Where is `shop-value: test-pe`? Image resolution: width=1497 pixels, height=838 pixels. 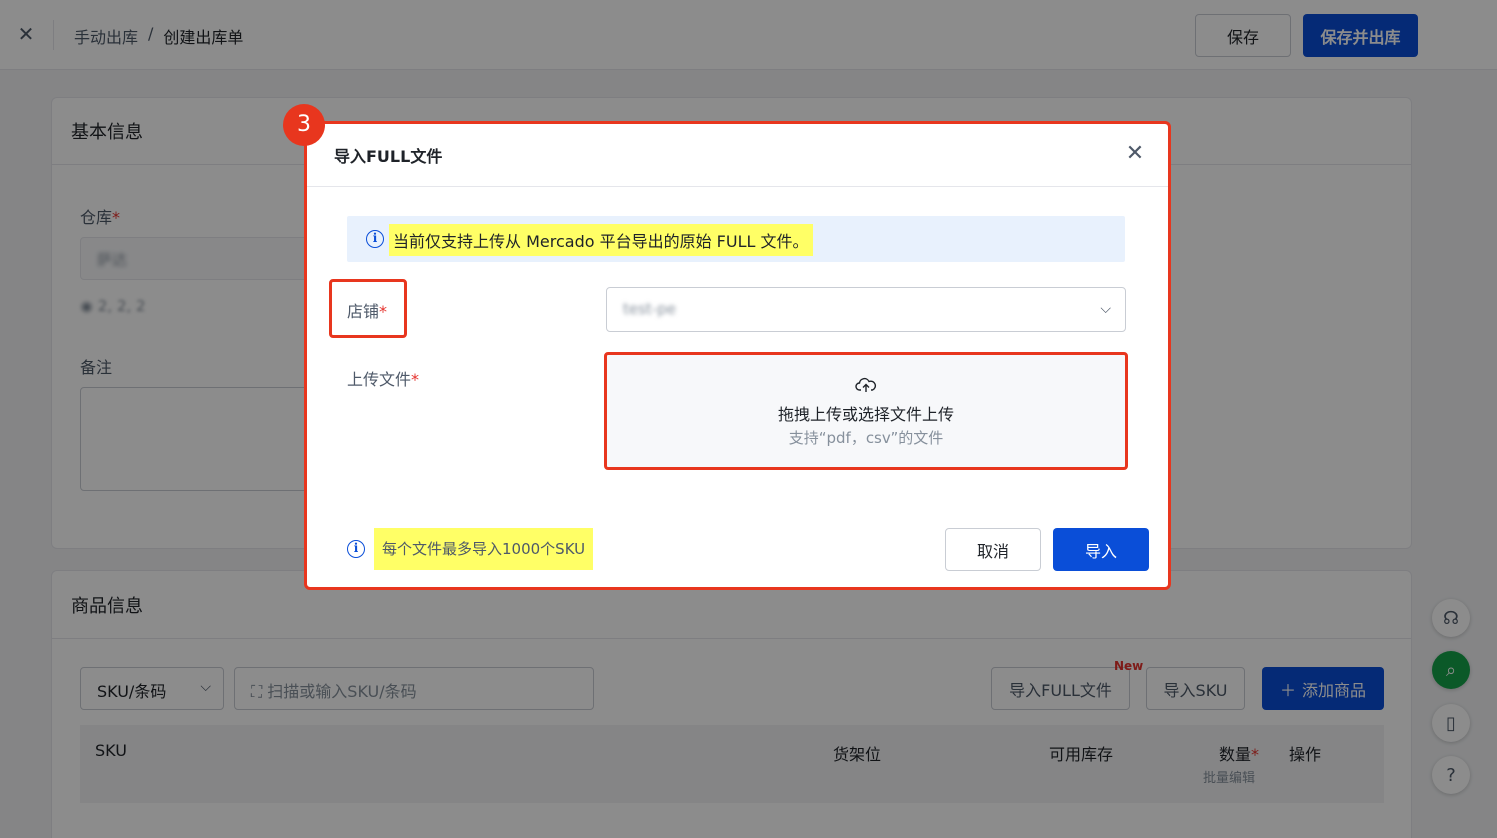 shop-value: test-pe is located at coordinates (649, 309).